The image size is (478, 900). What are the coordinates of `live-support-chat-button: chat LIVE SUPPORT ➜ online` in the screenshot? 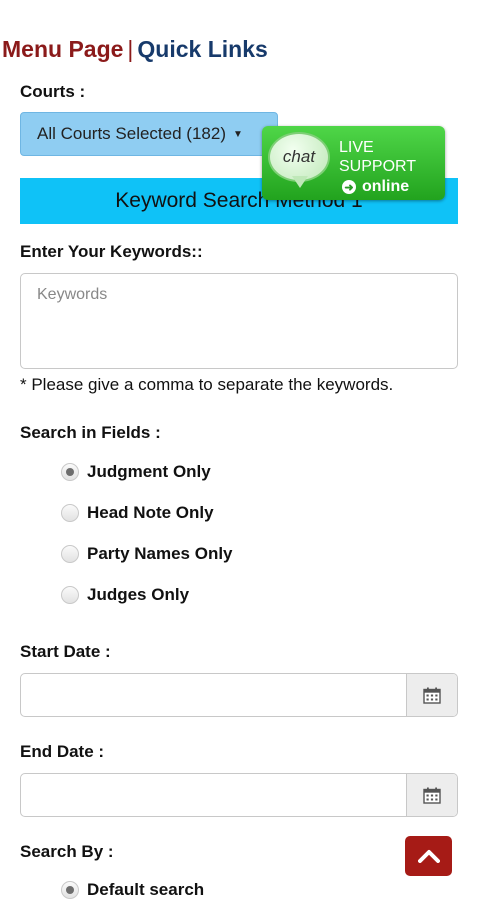 It's located at (353, 163).